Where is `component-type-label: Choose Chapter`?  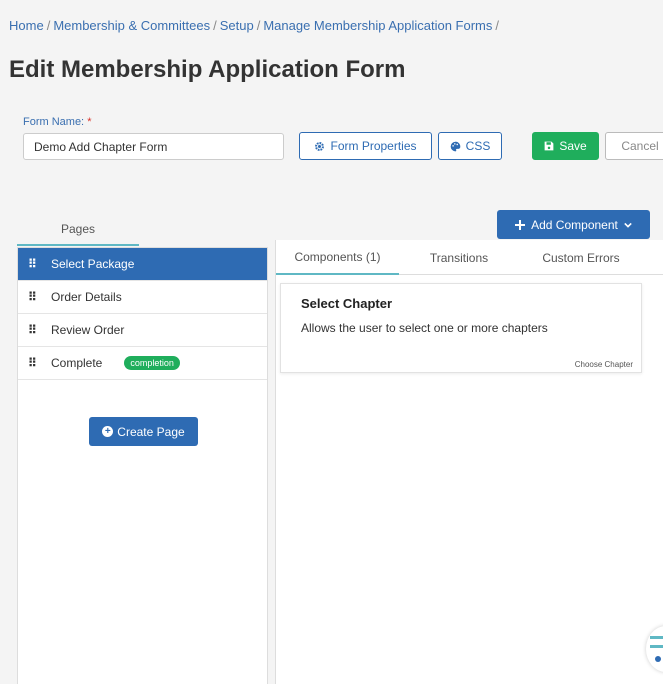
component-type-label: Choose Chapter is located at coordinates (603, 364).